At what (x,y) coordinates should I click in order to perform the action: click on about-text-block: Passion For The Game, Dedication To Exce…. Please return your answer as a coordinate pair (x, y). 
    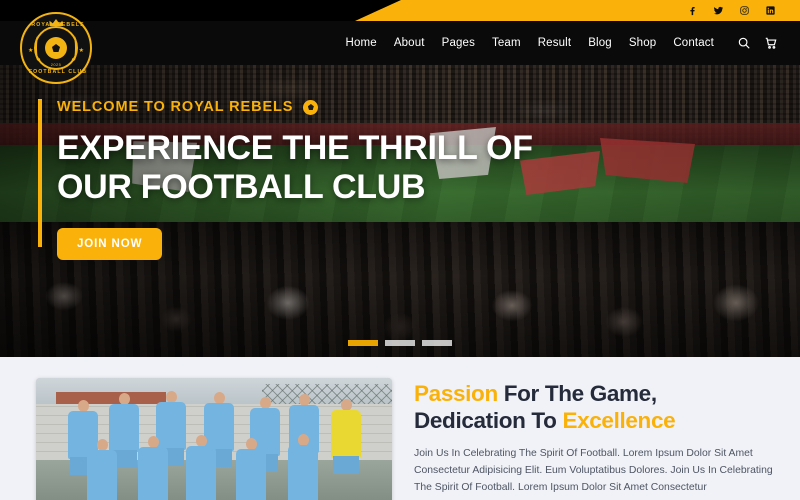
    Looking at the image, I should click on (594, 439).